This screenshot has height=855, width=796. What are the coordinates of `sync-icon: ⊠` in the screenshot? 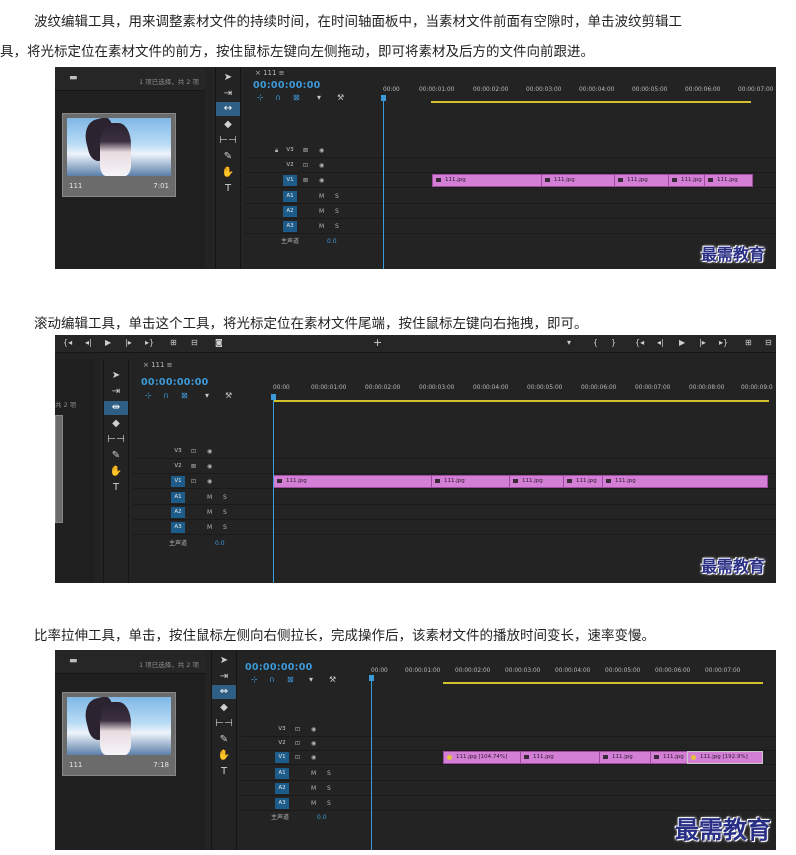 It's located at (305, 180).